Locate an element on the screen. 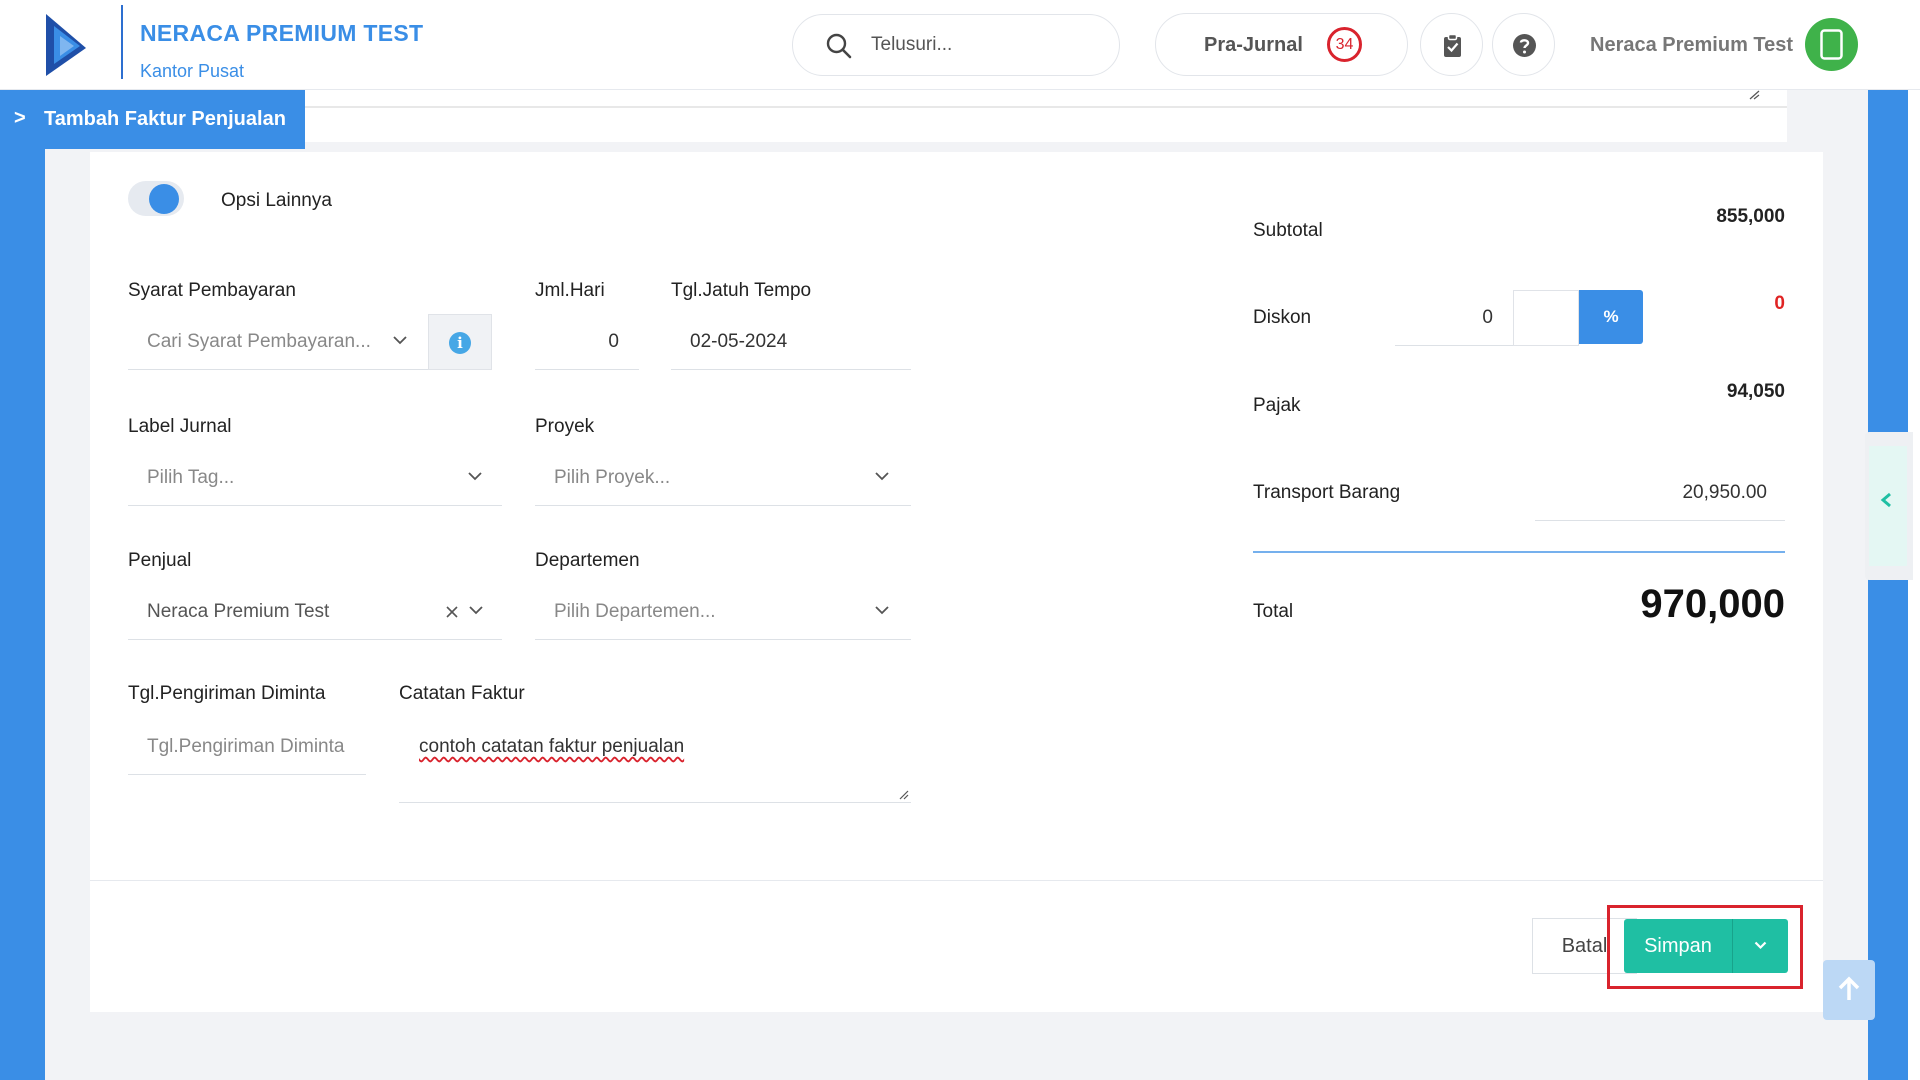 This screenshot has width=1920, height=1080. clipboard-check-icon is located at coordinates (1452, 45).